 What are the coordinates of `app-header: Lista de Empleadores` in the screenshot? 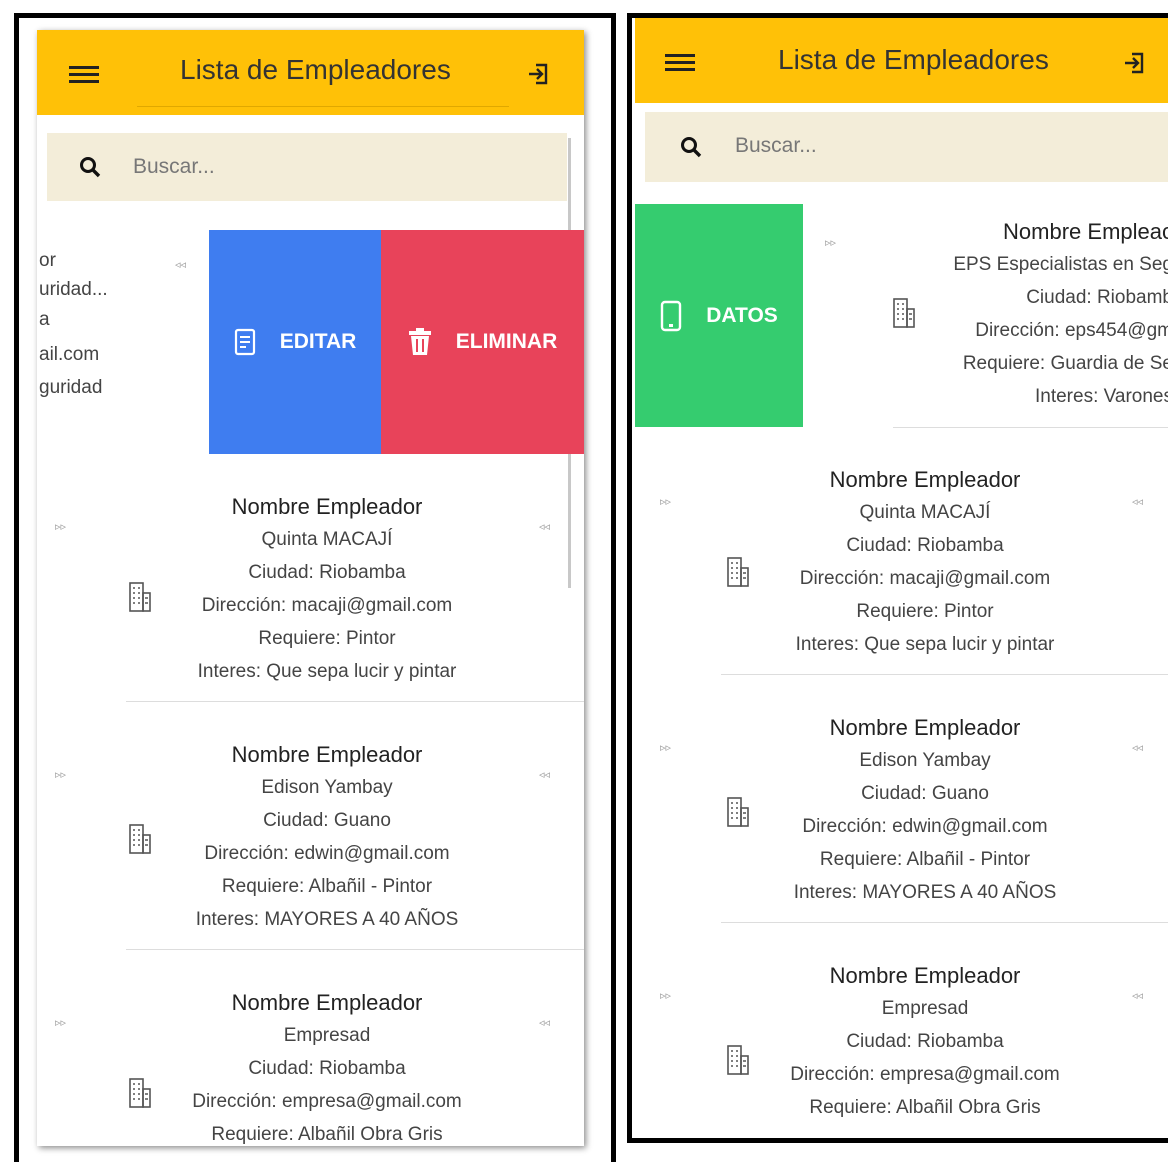 It's located at (901, 60).